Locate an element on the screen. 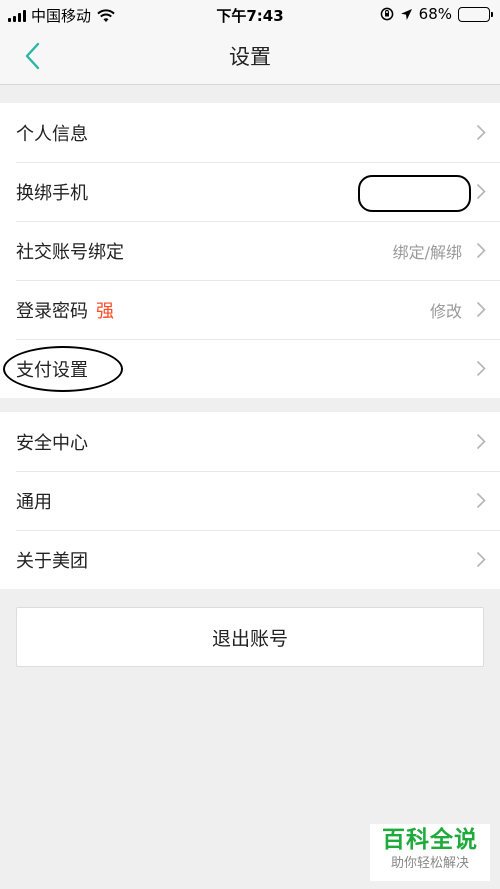  row-label: 社交账号绑定 is located at coordinates (70, 252).